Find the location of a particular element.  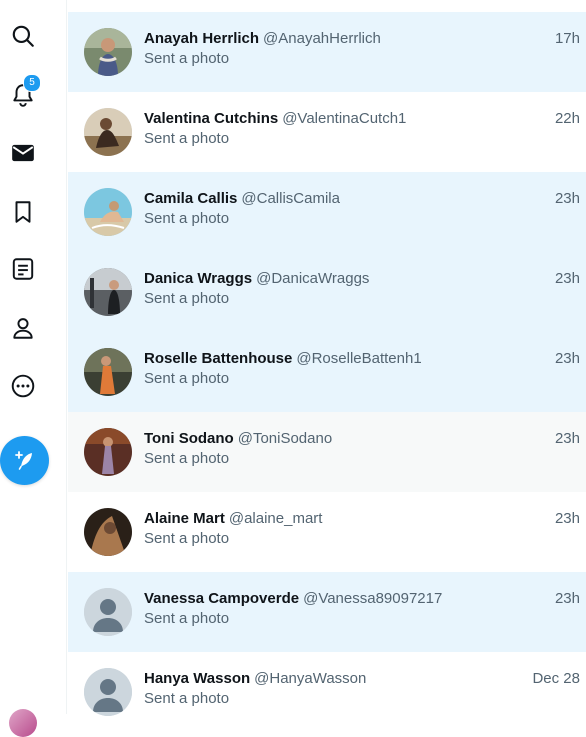

conversation-header: Valentina Cutchins @ValentinaCutch1 is located at coordinates (325, 119).